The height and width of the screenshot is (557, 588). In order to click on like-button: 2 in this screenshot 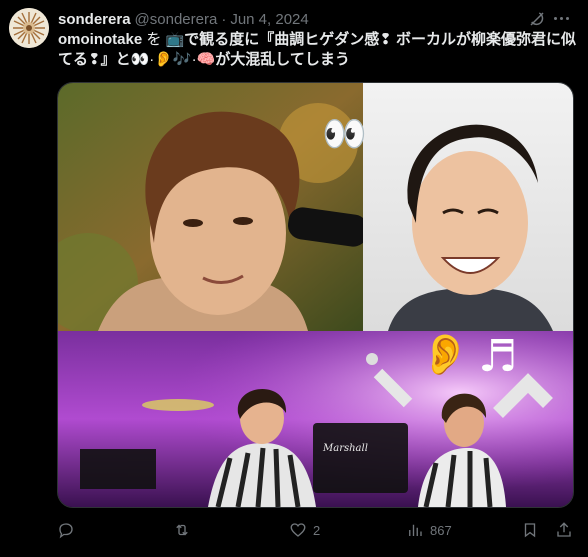, I will do `click(304, 530)`.